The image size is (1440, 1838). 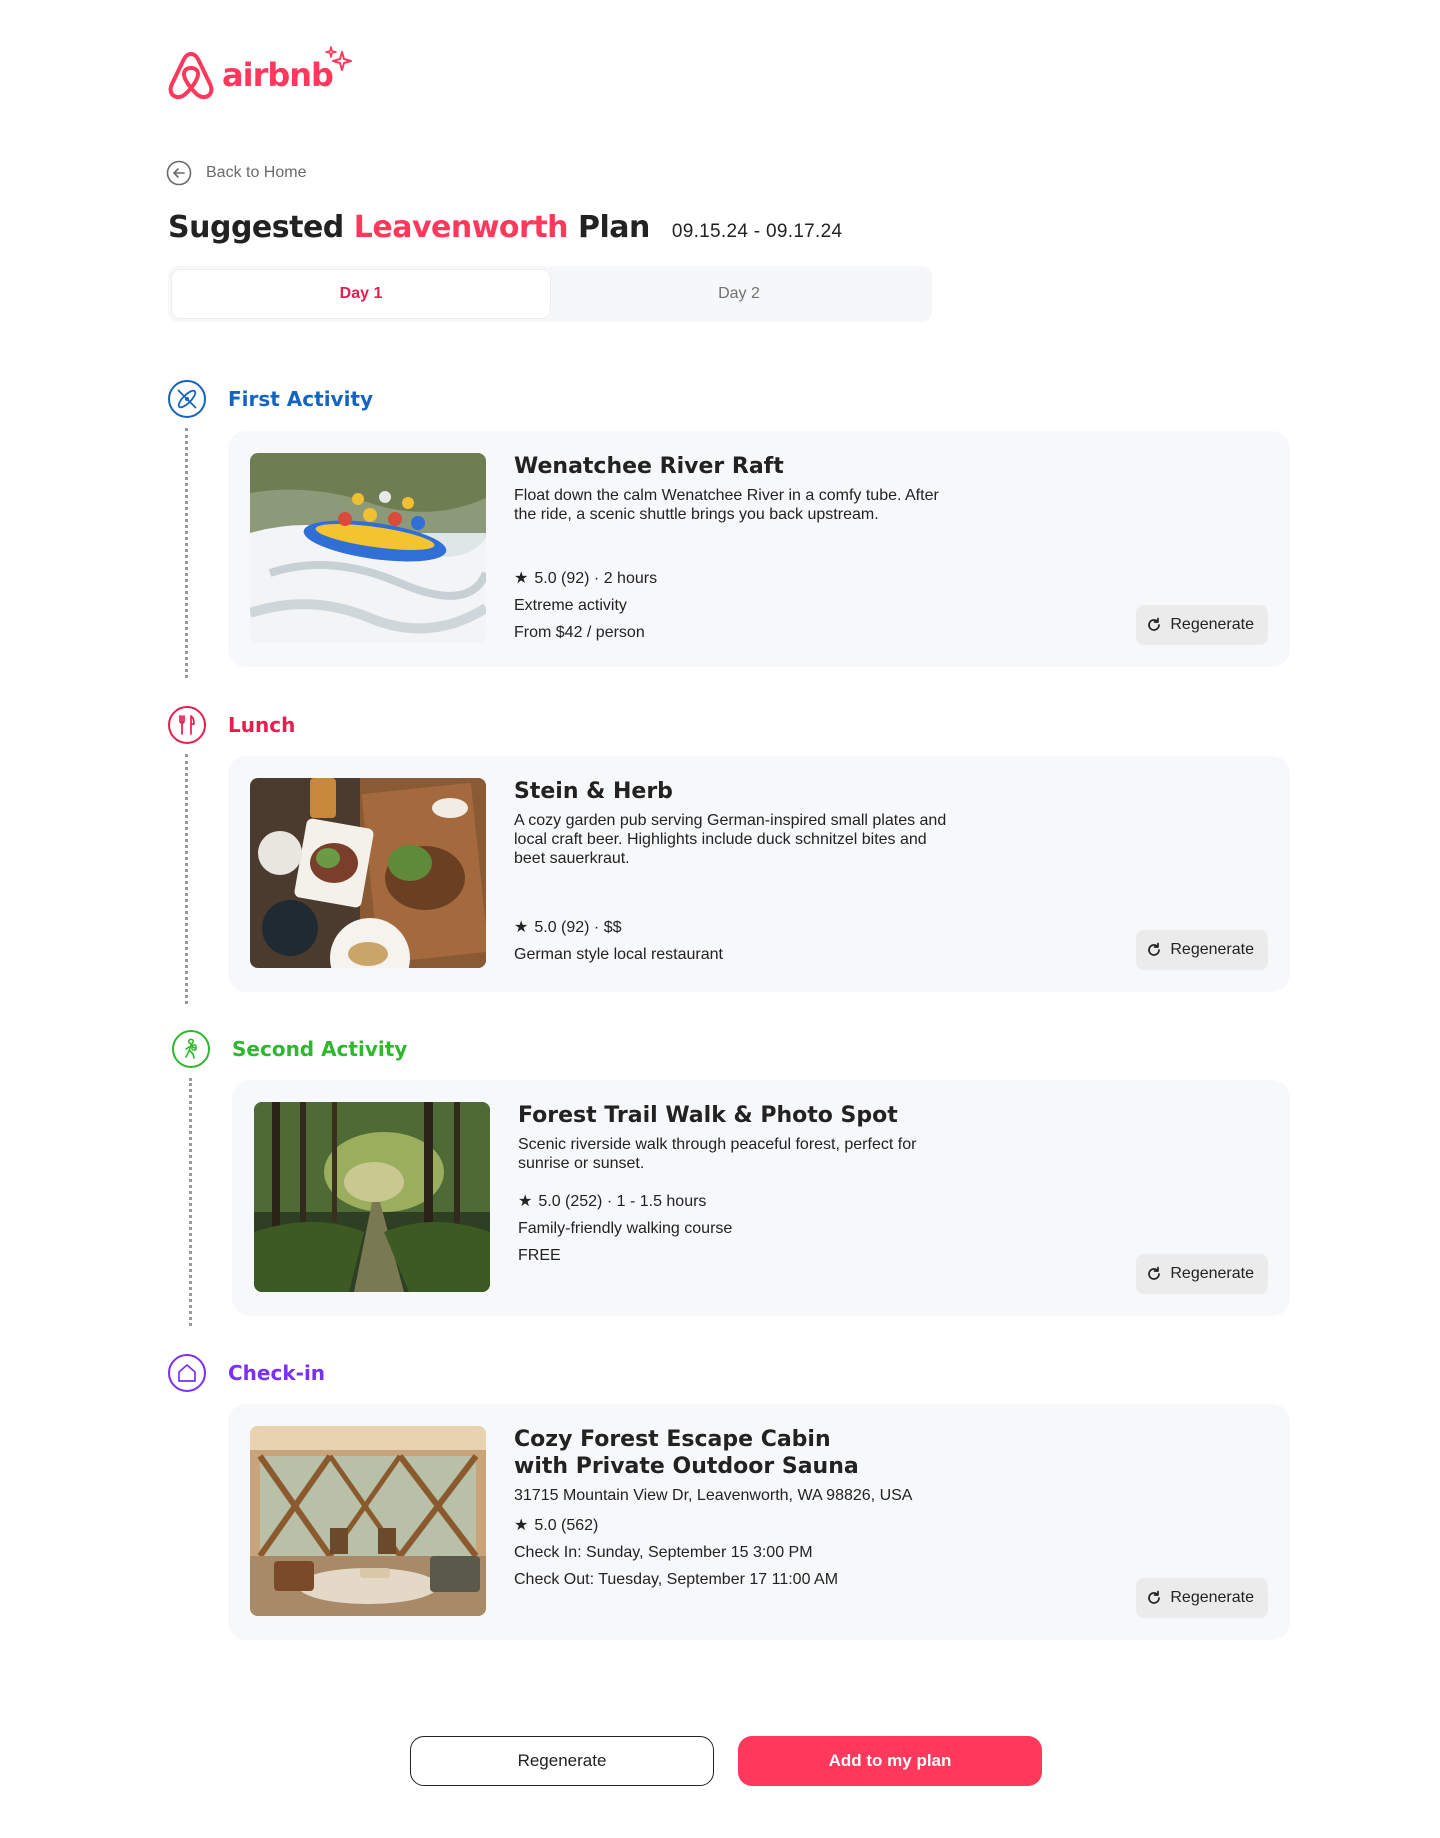 I want to click on utensils-icon, so click(x=187, y=725).